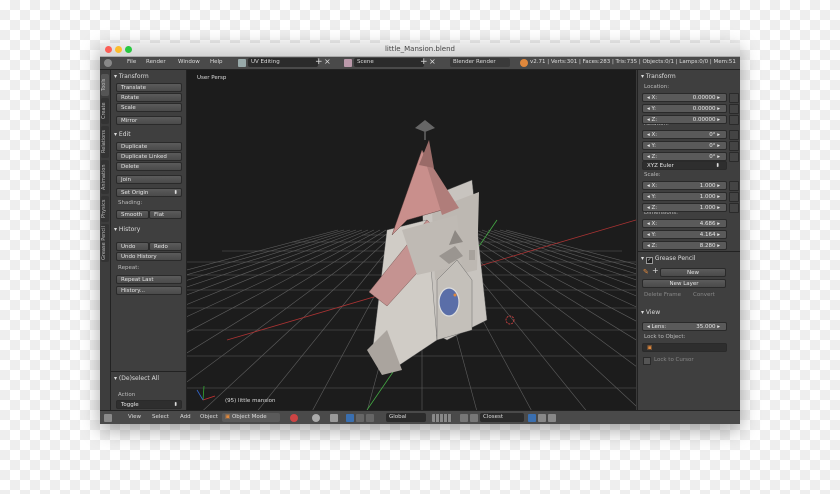 The height and width of the screenshot is (494, 840). I want to click on delete-button: Delete, so click(149, 166).